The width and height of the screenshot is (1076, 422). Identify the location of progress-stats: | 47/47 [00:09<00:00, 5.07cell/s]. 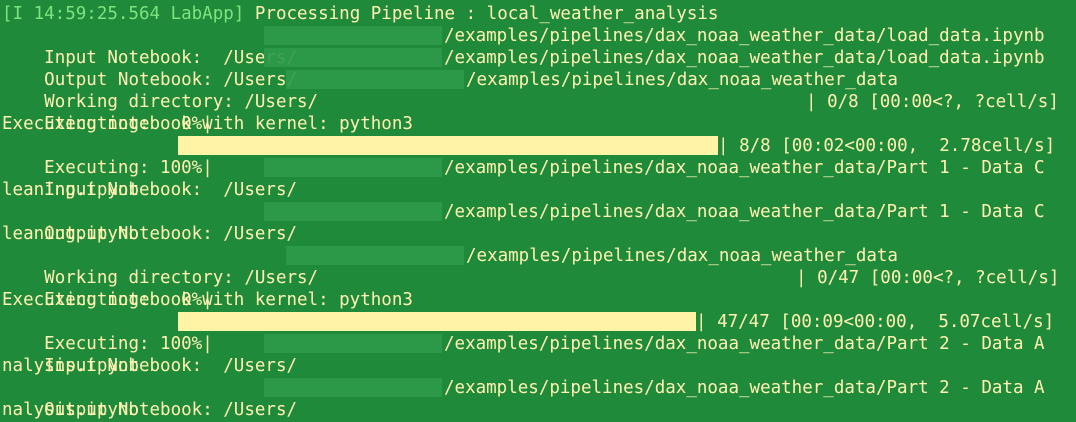
(875, 322).